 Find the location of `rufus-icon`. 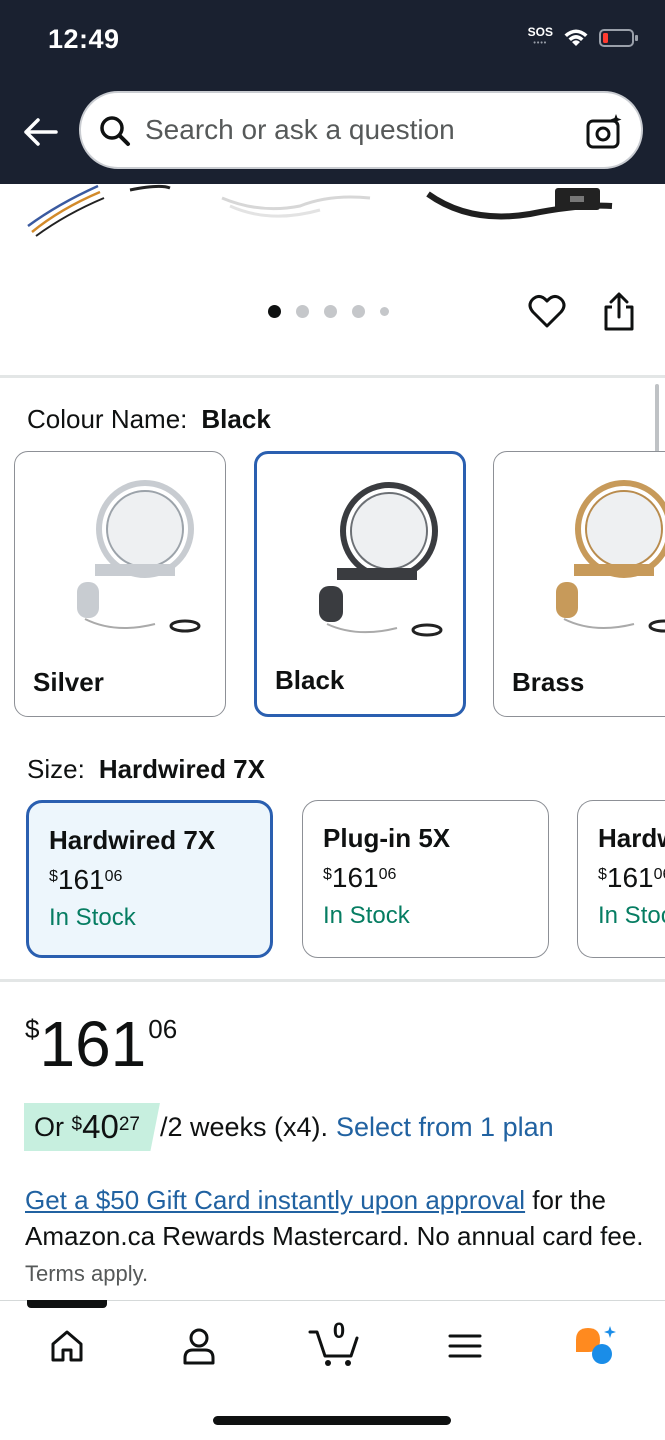

rufus-icon is located at coordinates (596, 1345).